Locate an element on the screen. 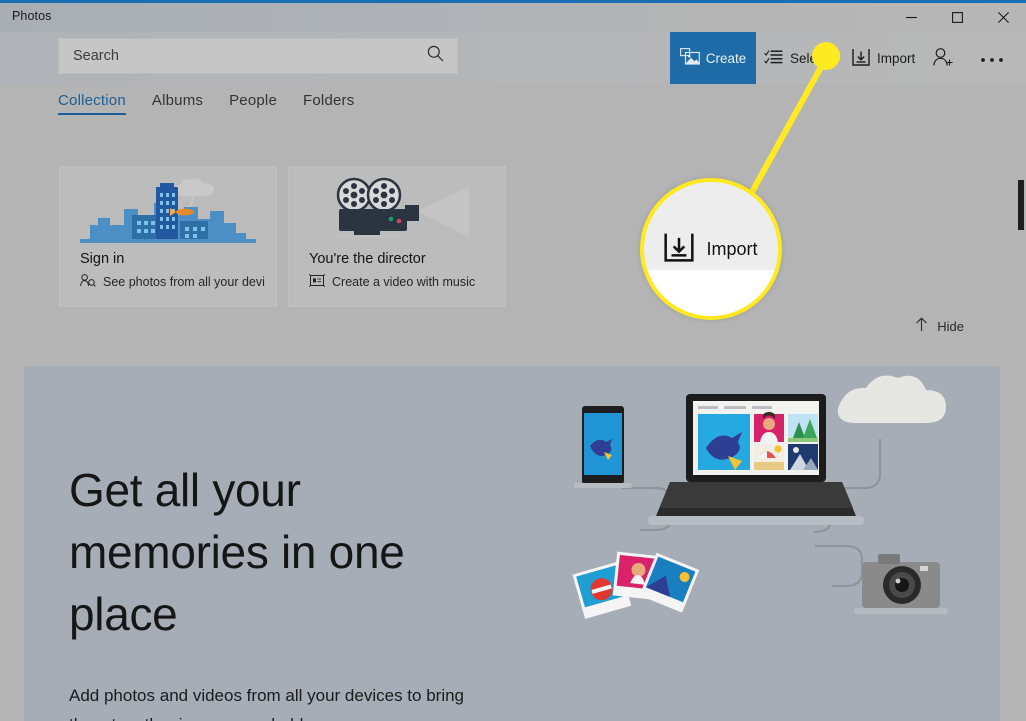  close-button is located at coordinates (1003, 17).